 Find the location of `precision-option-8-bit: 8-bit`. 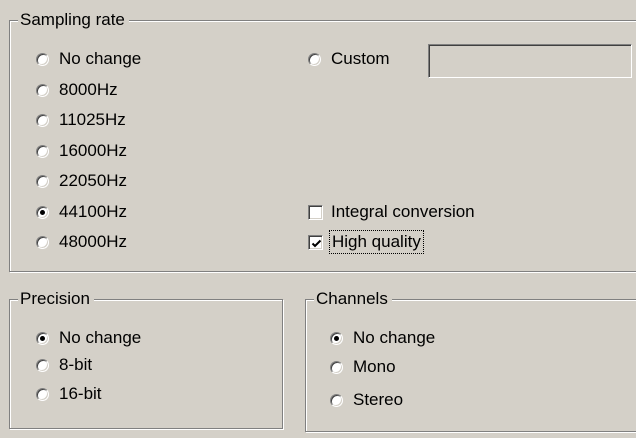

precision-option-8-bit: 8-bit is located at coordinates (64, 365).